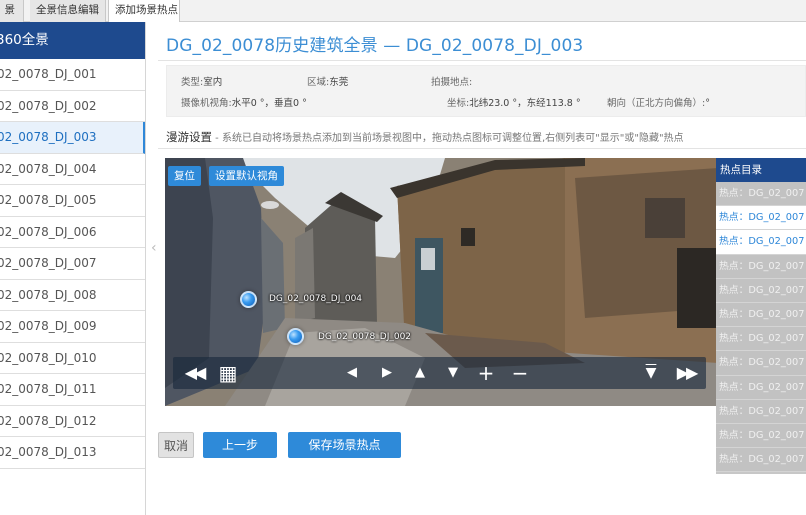  I want to click on sidebar-item: 02_0078_DJ_004, so click(72, 169).